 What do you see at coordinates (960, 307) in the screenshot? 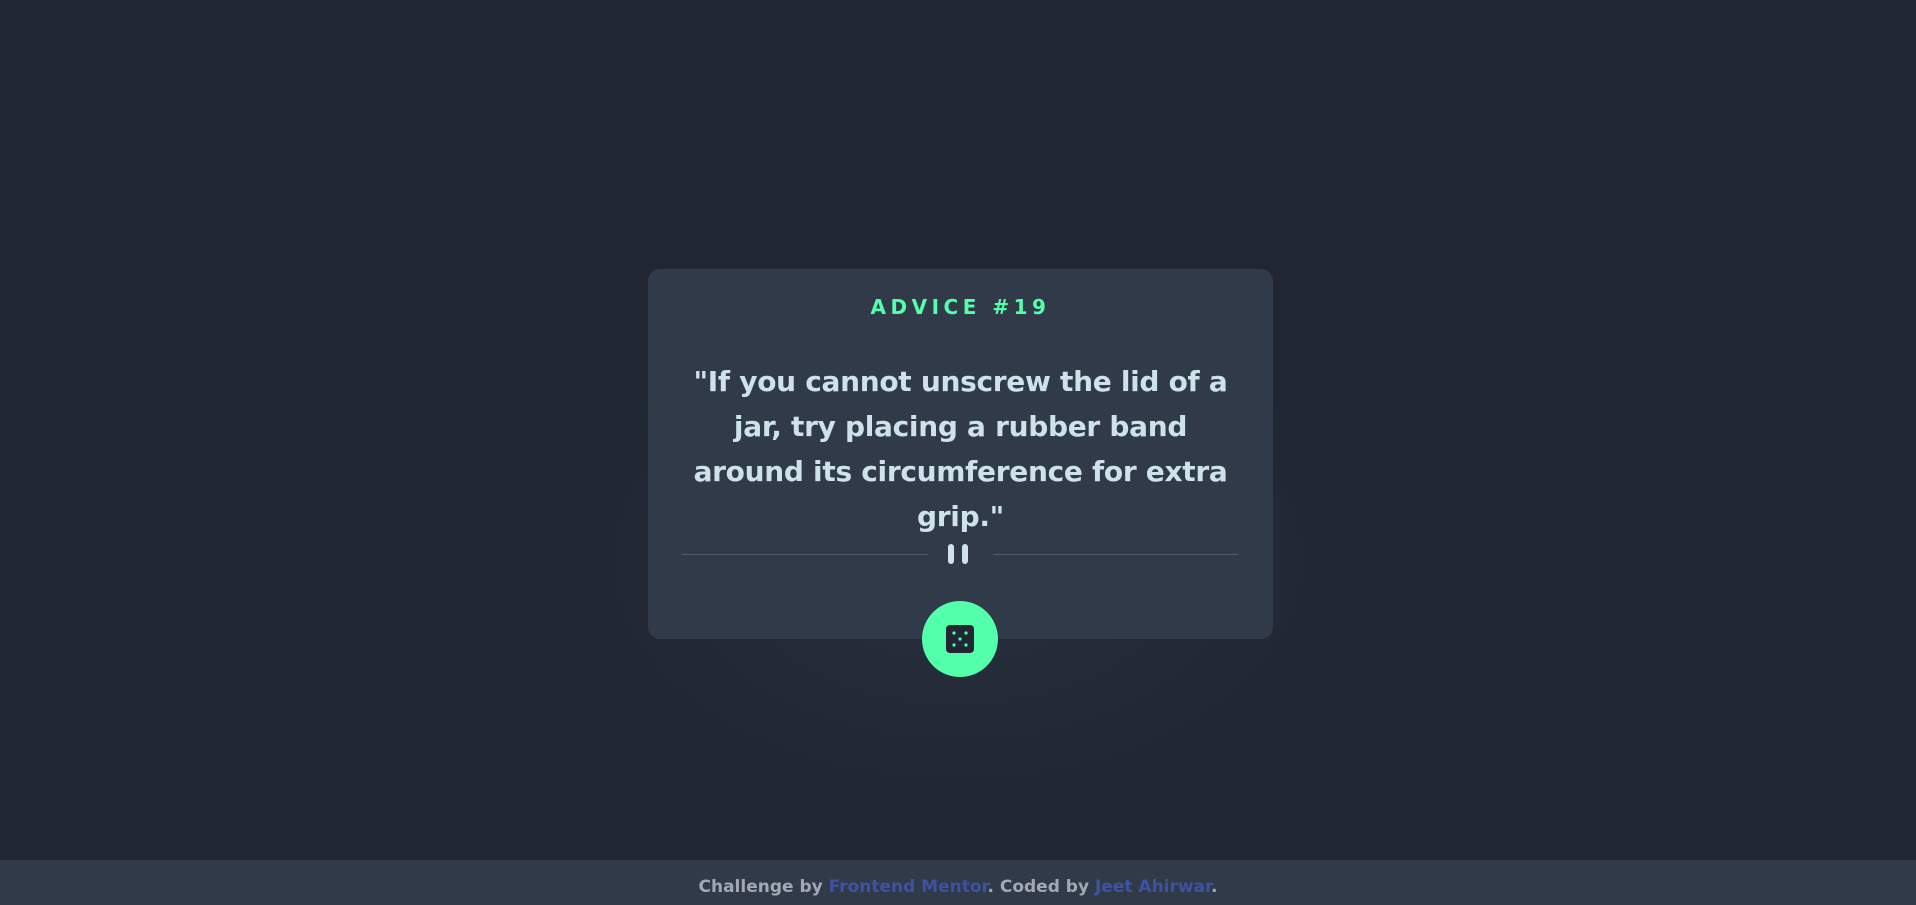
I see `advice-id: ADVICE #19` at bounding box center [960, 307].